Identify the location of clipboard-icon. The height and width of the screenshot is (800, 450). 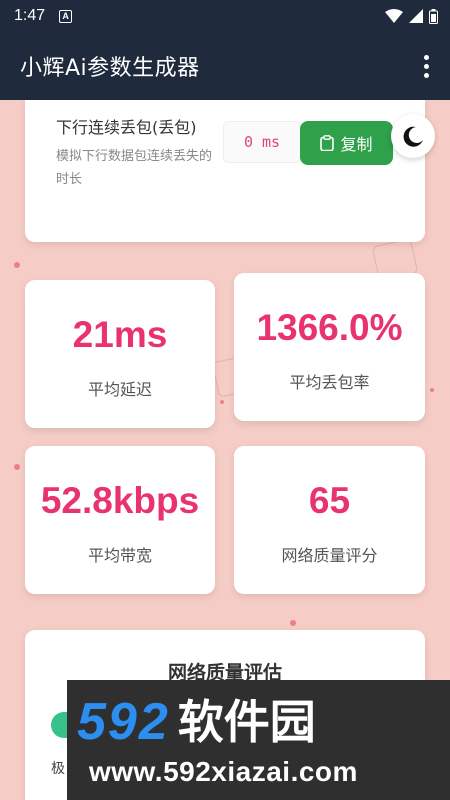
(327, 143).